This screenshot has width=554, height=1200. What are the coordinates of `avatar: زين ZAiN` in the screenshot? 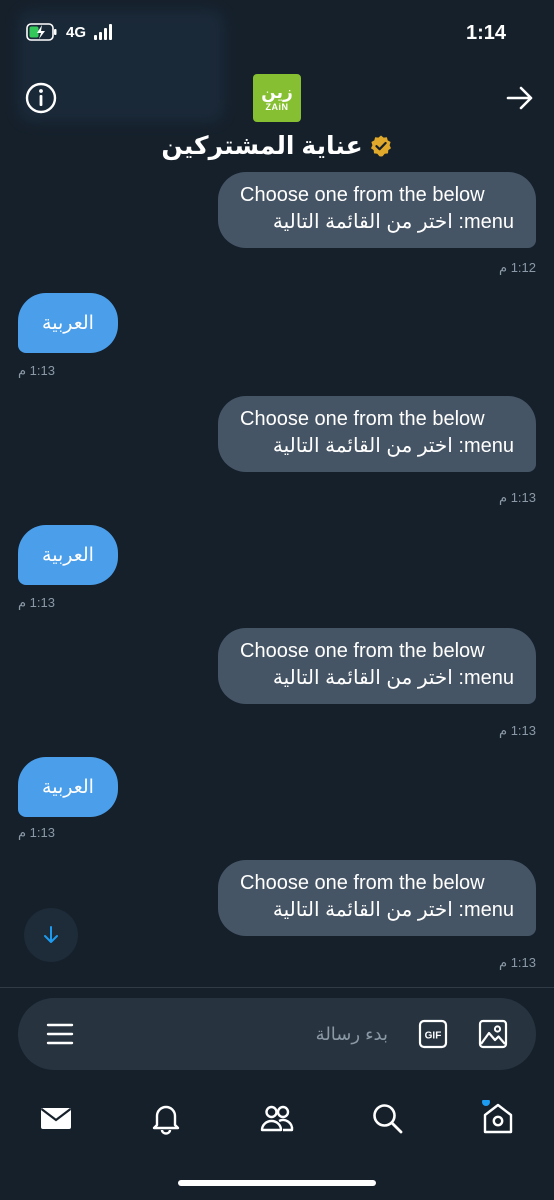 It's located at (277, 98).